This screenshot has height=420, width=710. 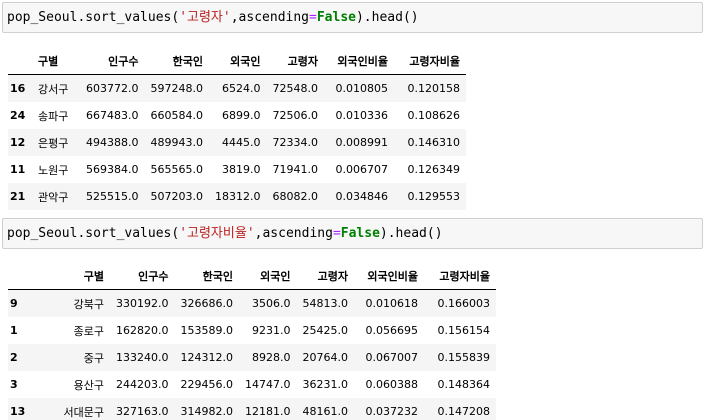 I want to click on cell-district: 관악구, so click(x=53, y=197).